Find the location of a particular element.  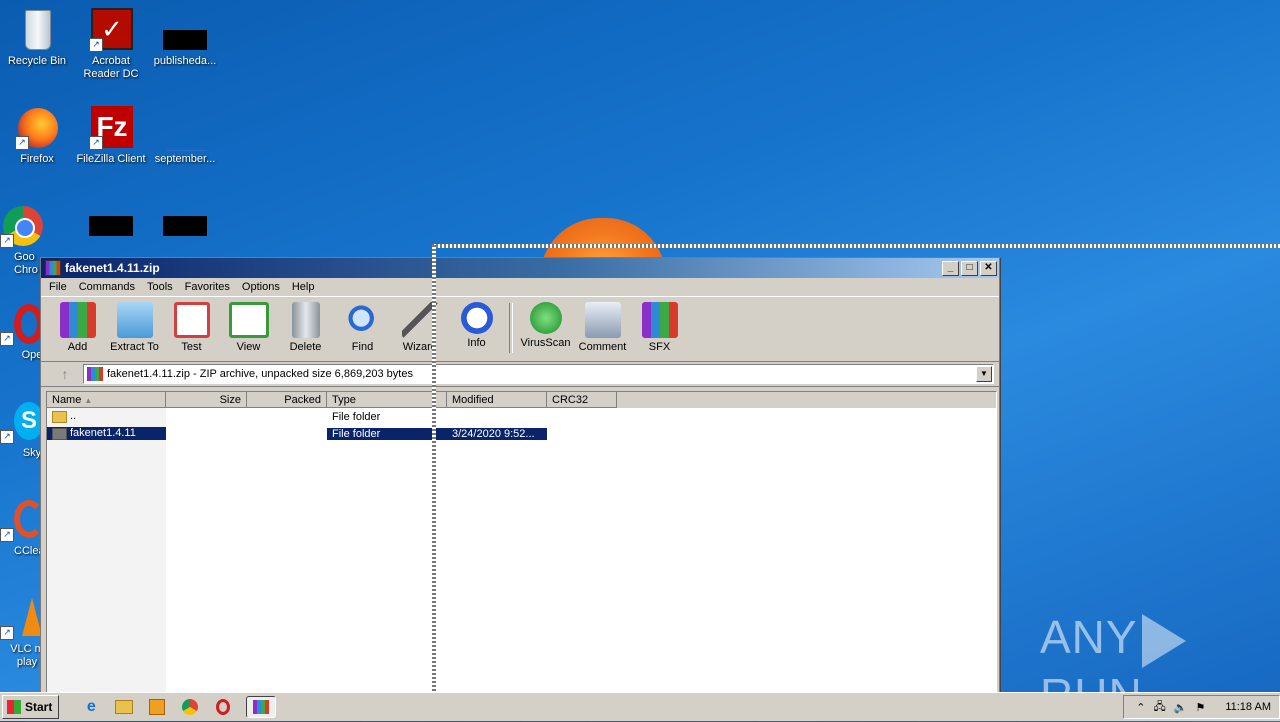

desktop-icon-ccleaner: ↗ CClea is located at coordinates (22, 528).